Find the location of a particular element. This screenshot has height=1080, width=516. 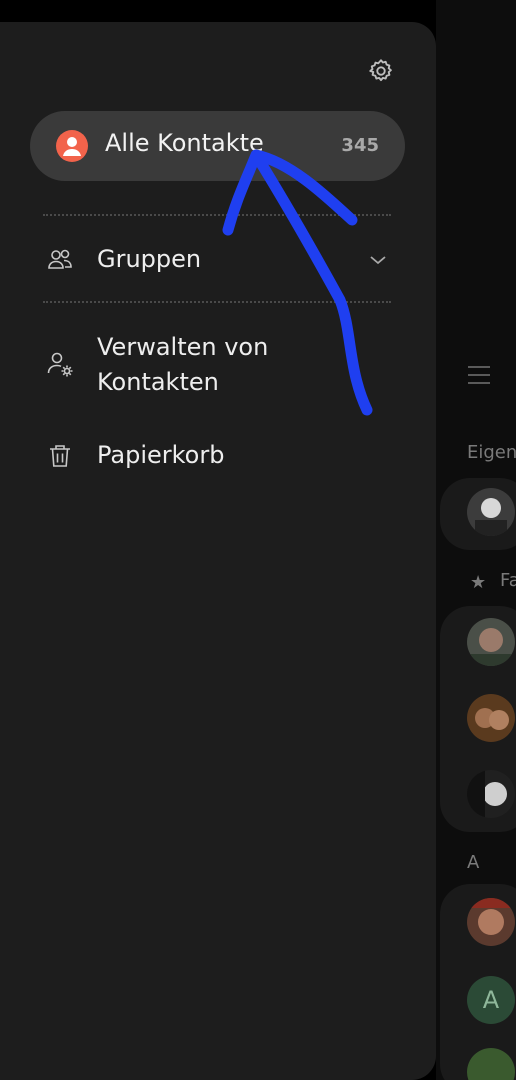

person-settings-icon is located at coordinates (60, 364).